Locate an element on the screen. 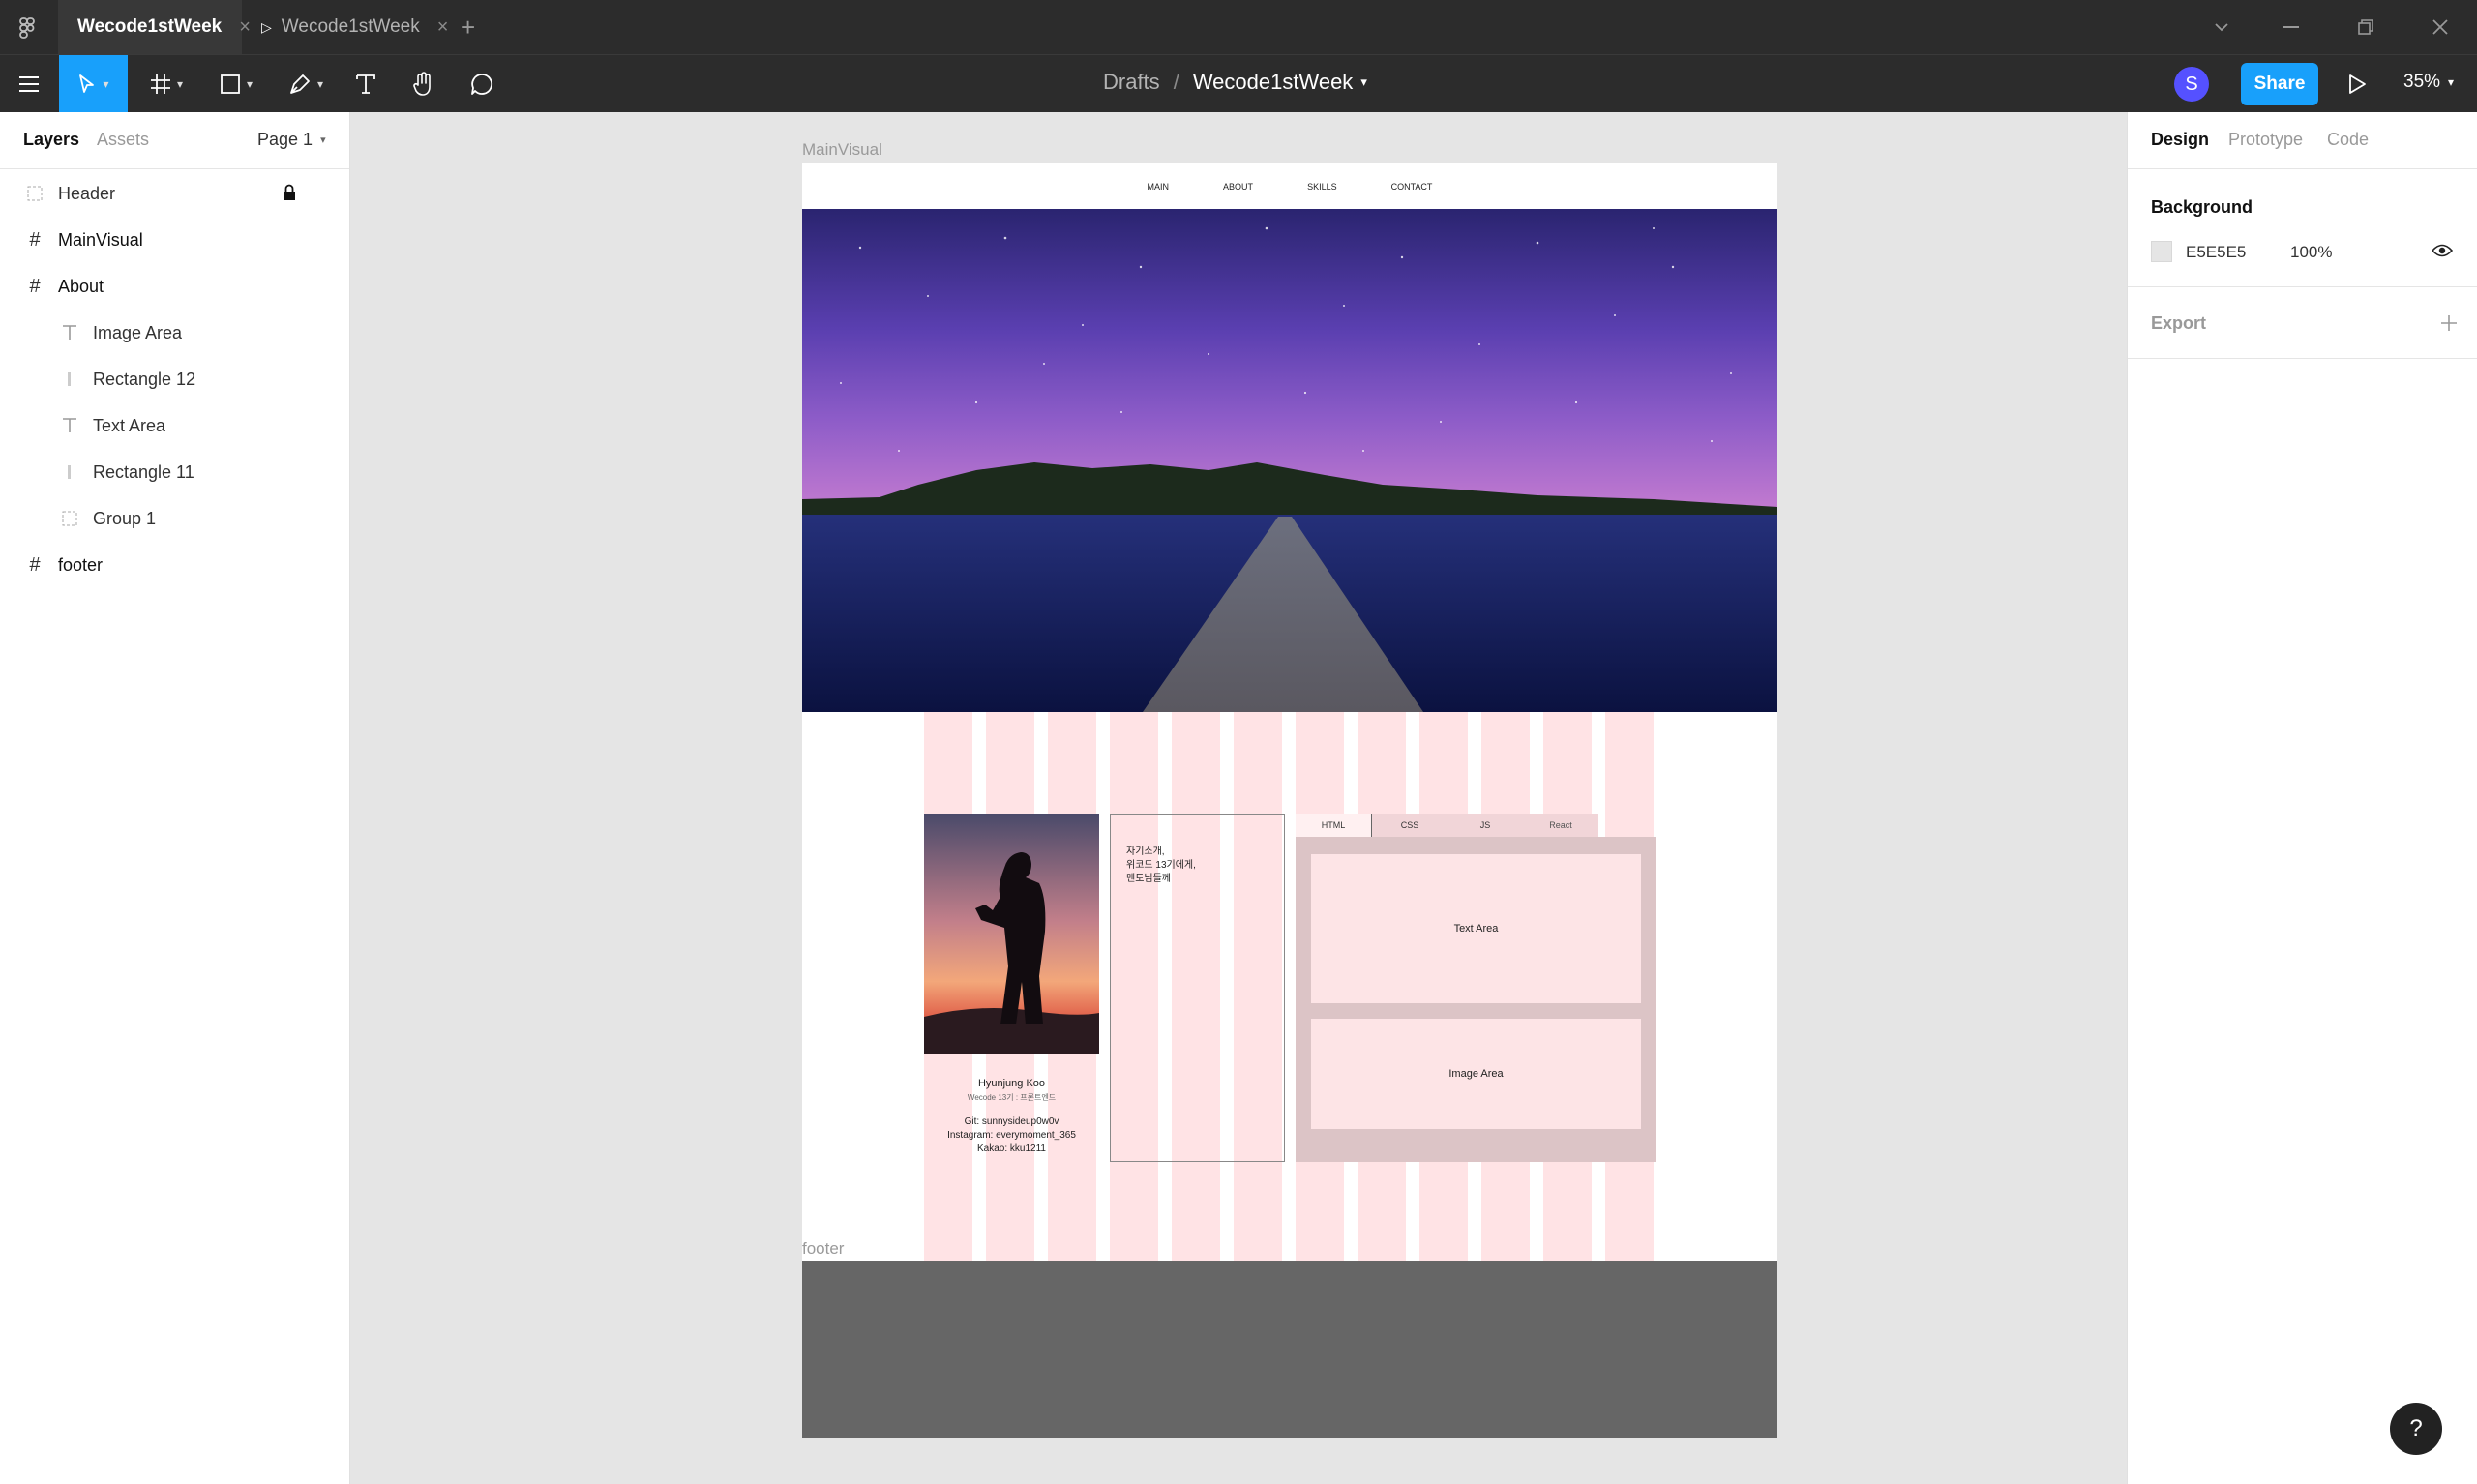  profile-photo is located at coordinates (1011, 934).